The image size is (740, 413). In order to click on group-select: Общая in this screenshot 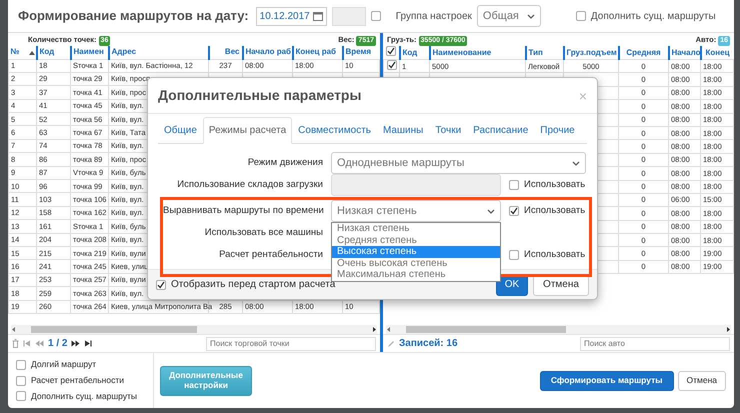, I will do `click(508, 16)`.